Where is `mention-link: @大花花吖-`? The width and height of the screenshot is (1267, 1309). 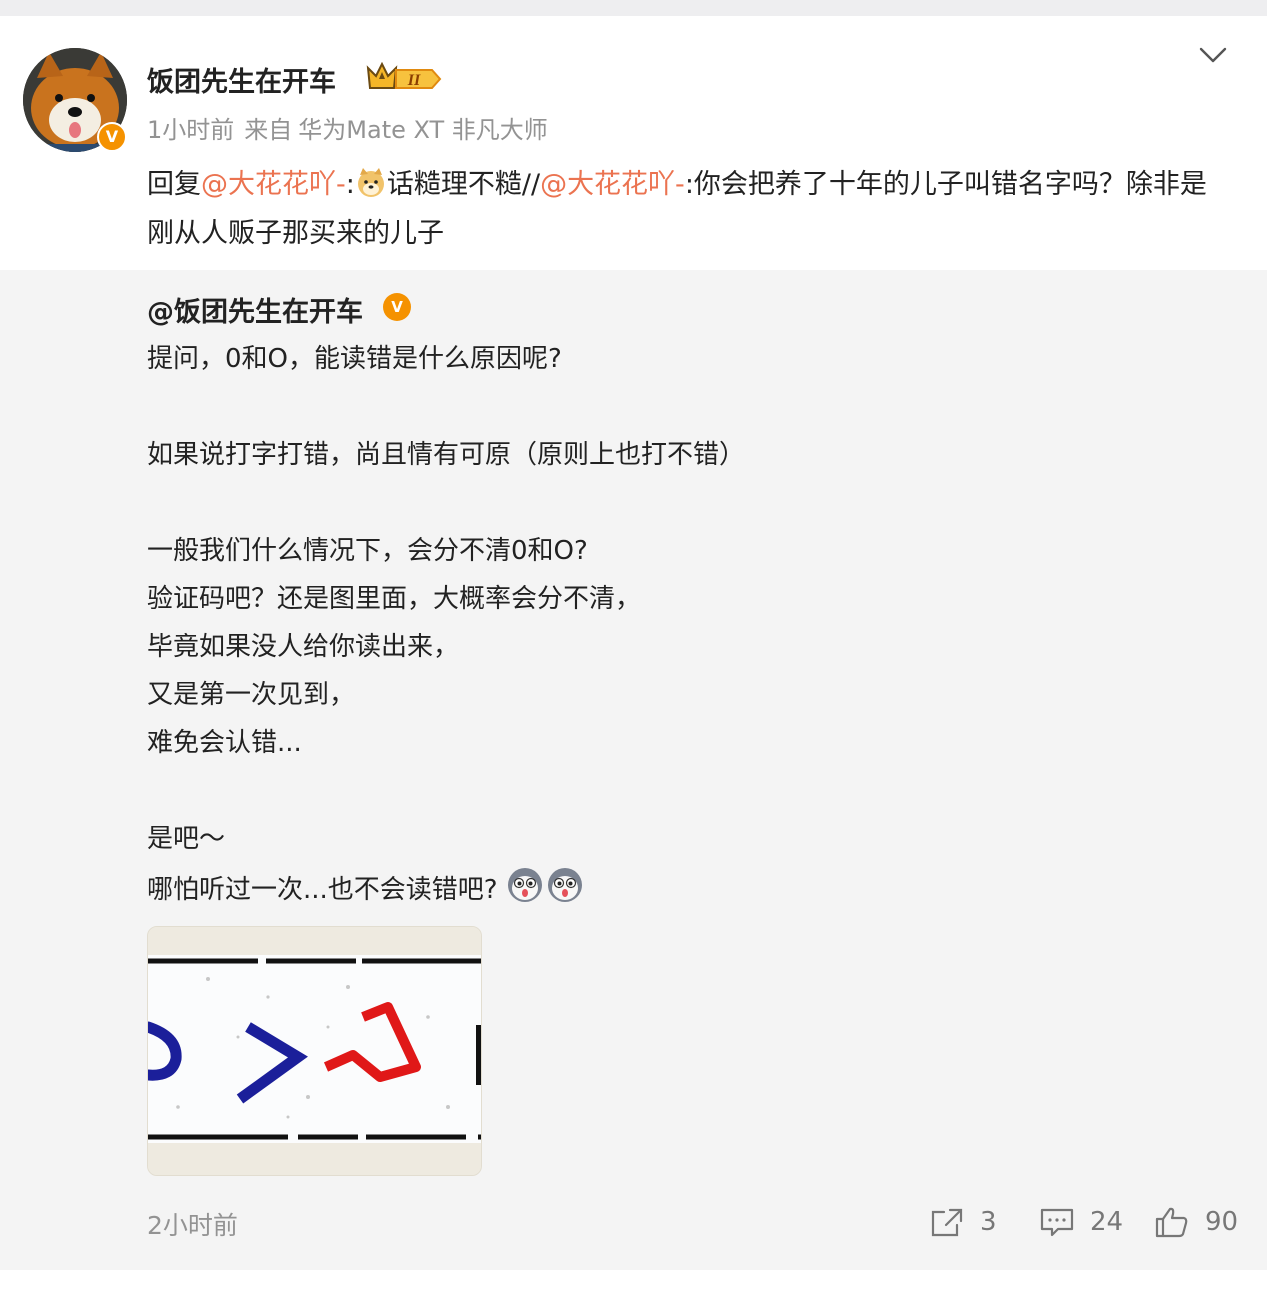 mention-link: @大花花吖- is located at coordinates (273, 184).